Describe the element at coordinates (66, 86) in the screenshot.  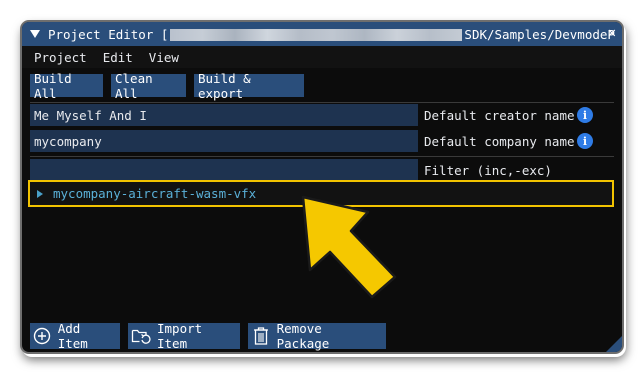
I see `build-all-button: Build All` at that location.